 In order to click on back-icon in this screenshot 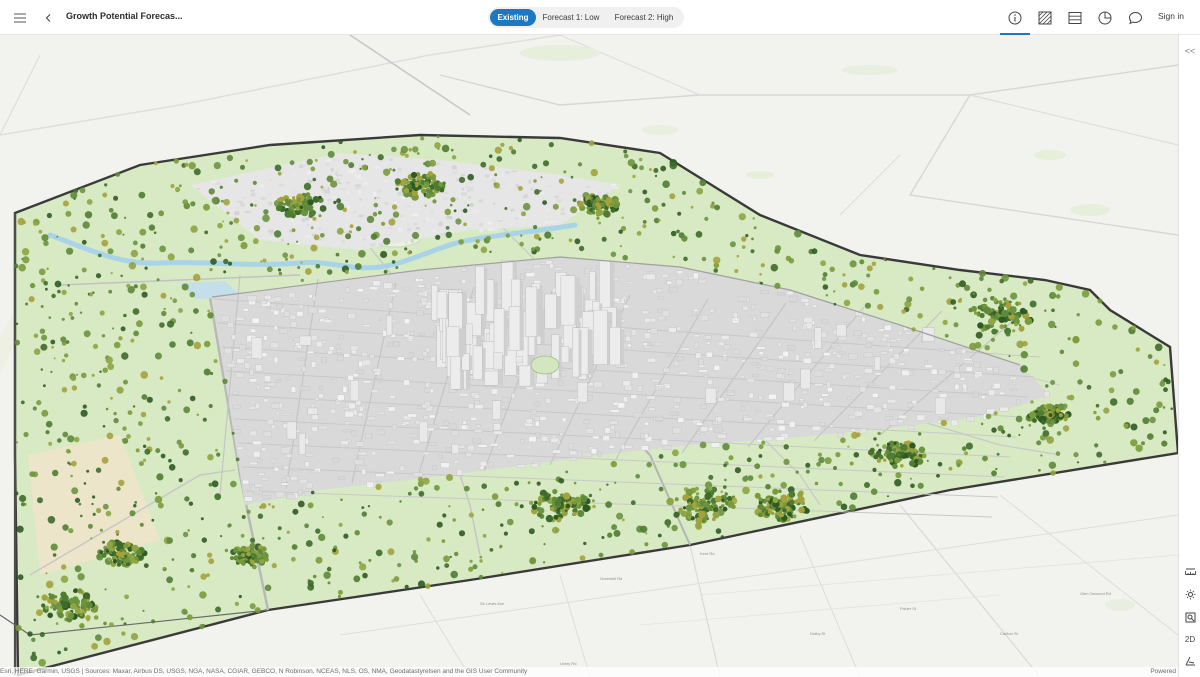, I will do `click(48, 17)`.